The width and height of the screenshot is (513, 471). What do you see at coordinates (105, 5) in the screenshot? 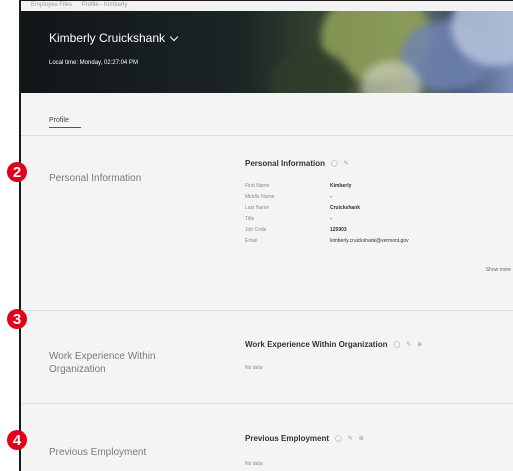
I see `breadcrumb-profile: Profile - Kimberly` at bounding box center [105, 5].